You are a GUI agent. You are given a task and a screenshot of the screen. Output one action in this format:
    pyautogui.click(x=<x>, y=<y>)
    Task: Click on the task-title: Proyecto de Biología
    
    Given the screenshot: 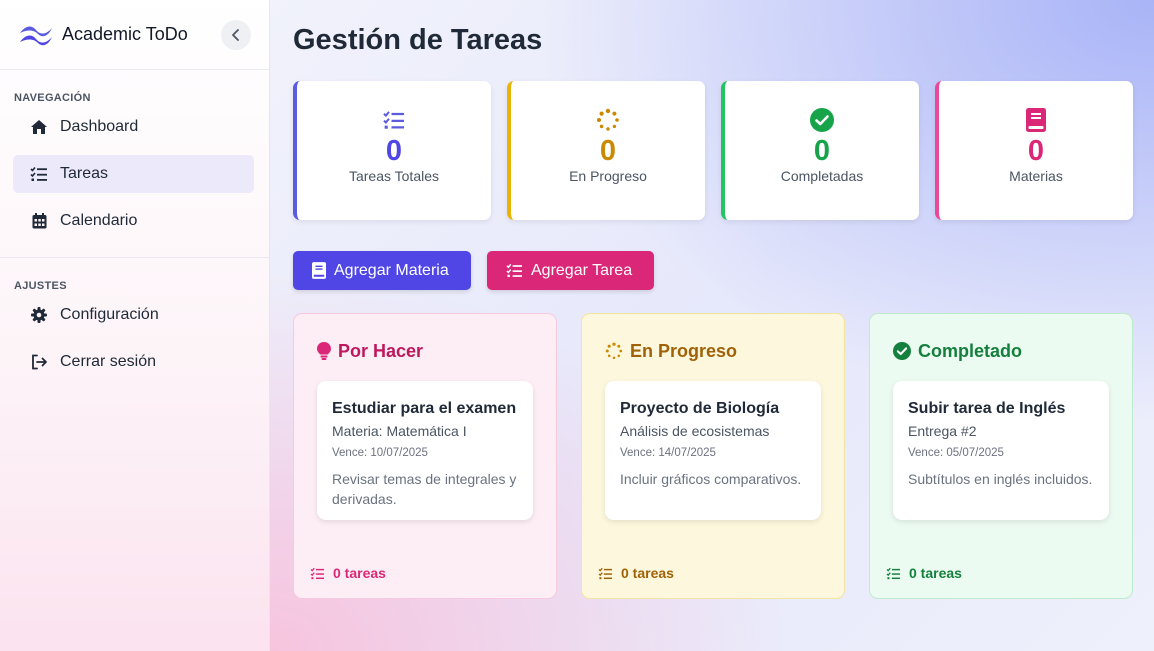 What is the action you would take?
    pyautogui.click(x=700, y=408)
    